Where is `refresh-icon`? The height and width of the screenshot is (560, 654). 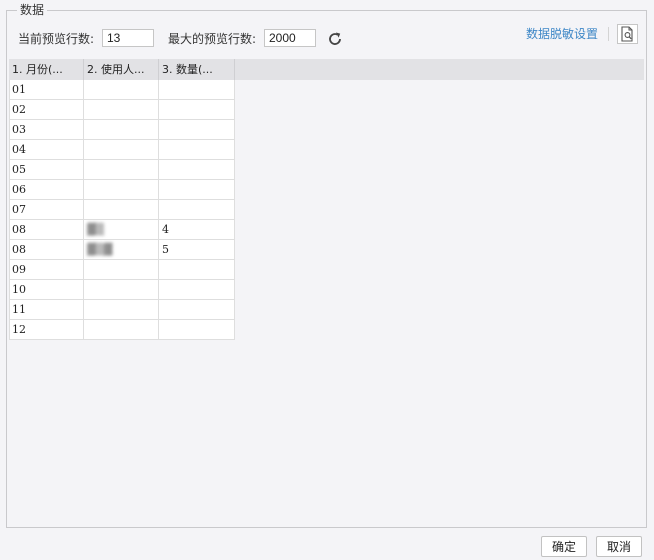
refresh-icon is located at coordinates (335, 39).